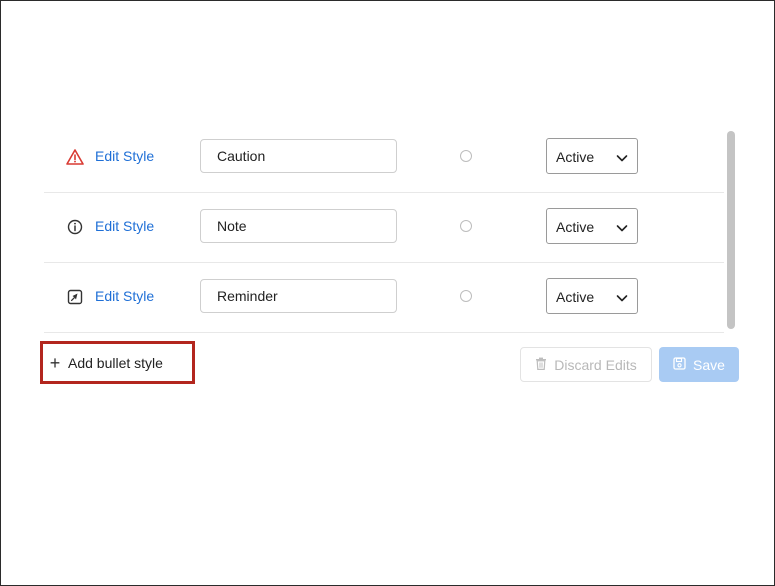 The width and height of the screenshot is (775, 586). Describe the element at coordinates (595, 364) in the screenshot. I see `discard-edits-label: Discard Edits` at that location.